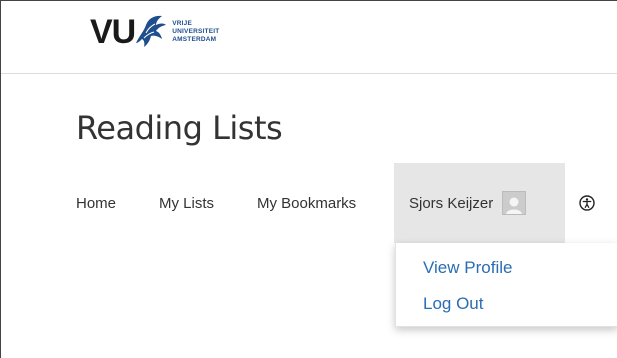  I want to click on view-profile-link: View Profile, so click(467, 268).